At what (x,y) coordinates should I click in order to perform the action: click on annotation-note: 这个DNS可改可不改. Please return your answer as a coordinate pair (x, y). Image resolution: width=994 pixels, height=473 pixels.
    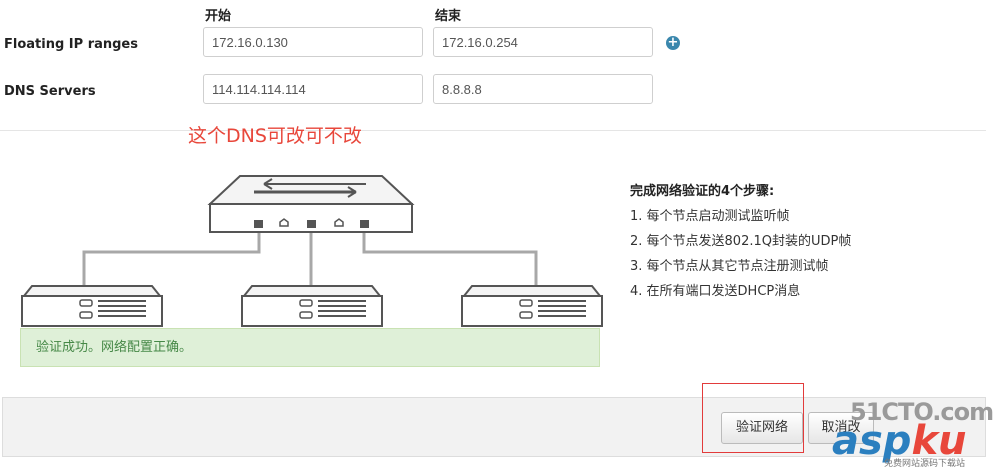
    Looking at the image, I should click on (275, 136).